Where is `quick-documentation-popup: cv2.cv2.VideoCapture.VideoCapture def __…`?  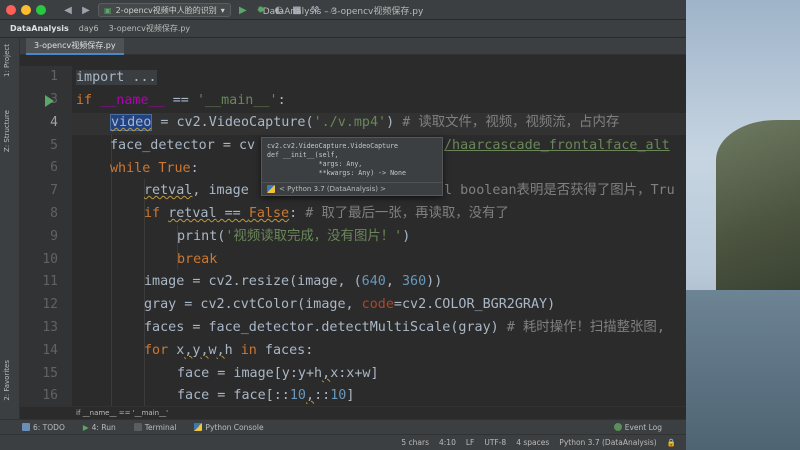
quick-documentation-popup: cv2.cv2.VideoCapture.VideoCapture def __… is located at coordinates (352, 166).